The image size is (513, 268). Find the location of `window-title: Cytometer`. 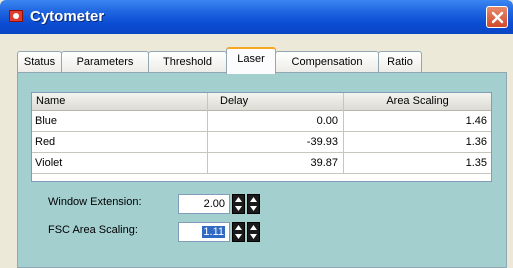

window-title: Cytometer is located at coordinates (67, 16).